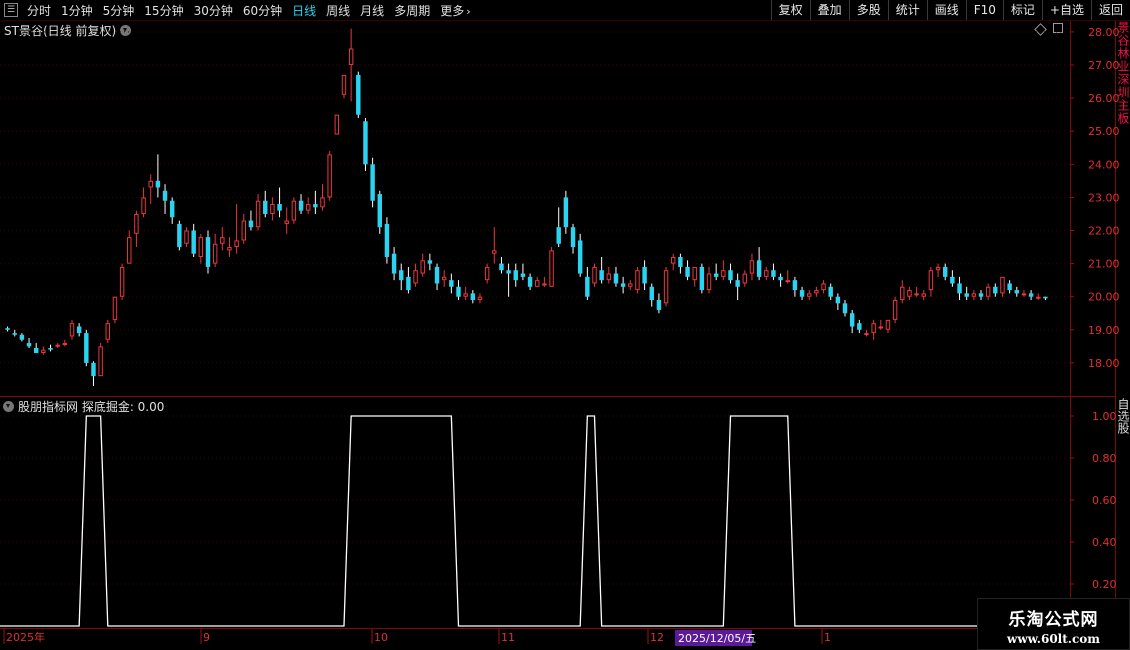 This screenshot has height=650, width=1130. I want to click on price-label: 19.00, so click(1104, 330).